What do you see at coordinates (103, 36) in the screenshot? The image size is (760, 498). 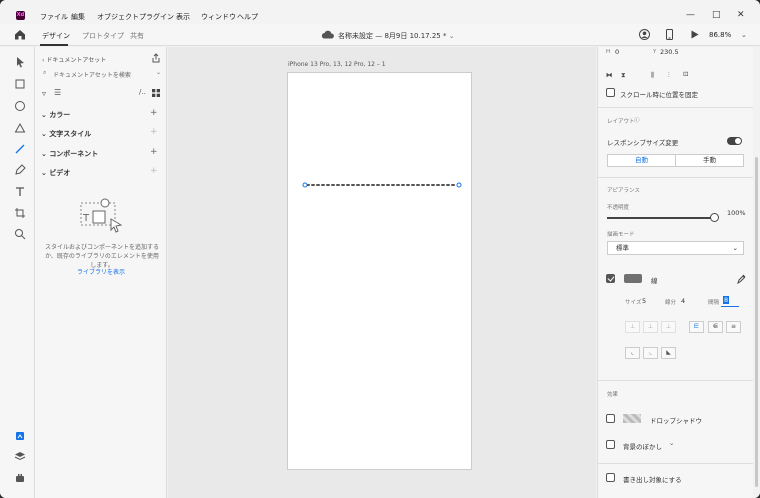 I see `tab-prototype: プロトタイプ` at bounding box center [103, 36].